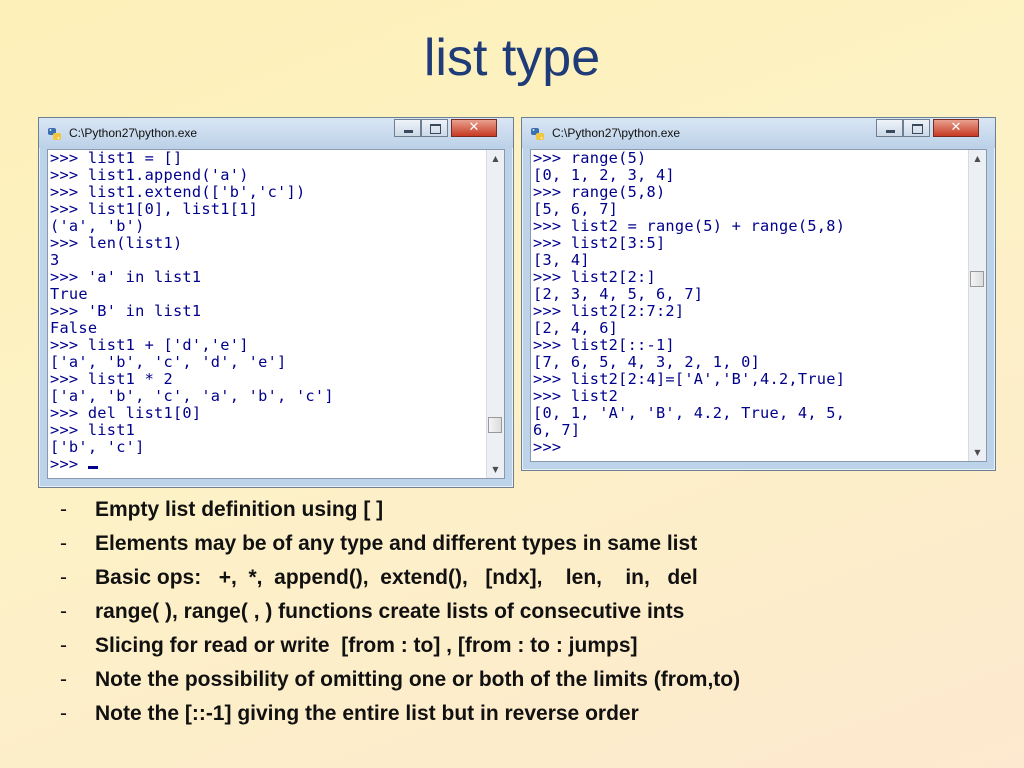  Describe the element at coordinates (126, 311) in the screenshot. I see `console-line: >>> 'B' in list1` at that location.